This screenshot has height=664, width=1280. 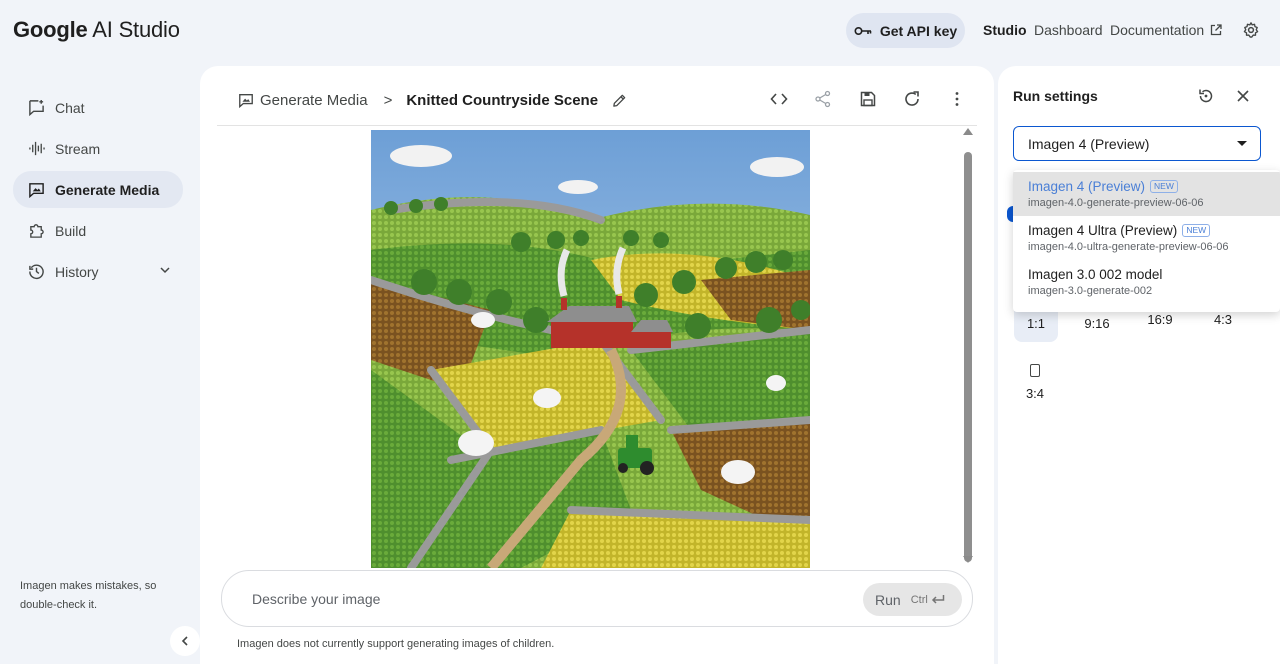 I want to click on model-option-name-row: Imagen 4 (Preview) NEW, so click(x=1103, y=186).